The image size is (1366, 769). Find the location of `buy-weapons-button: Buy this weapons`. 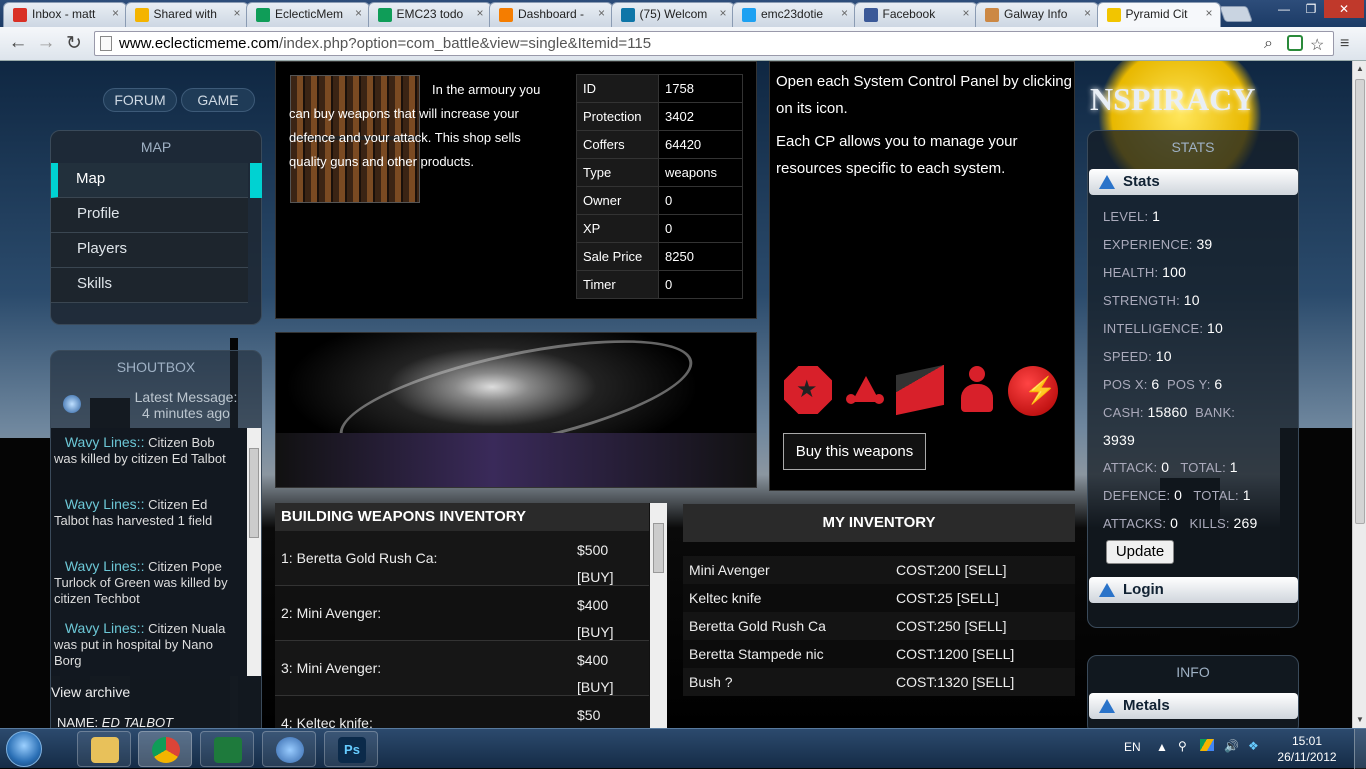

buy-weapons-button: Buy this weapons is located at coordinates (854, 451).